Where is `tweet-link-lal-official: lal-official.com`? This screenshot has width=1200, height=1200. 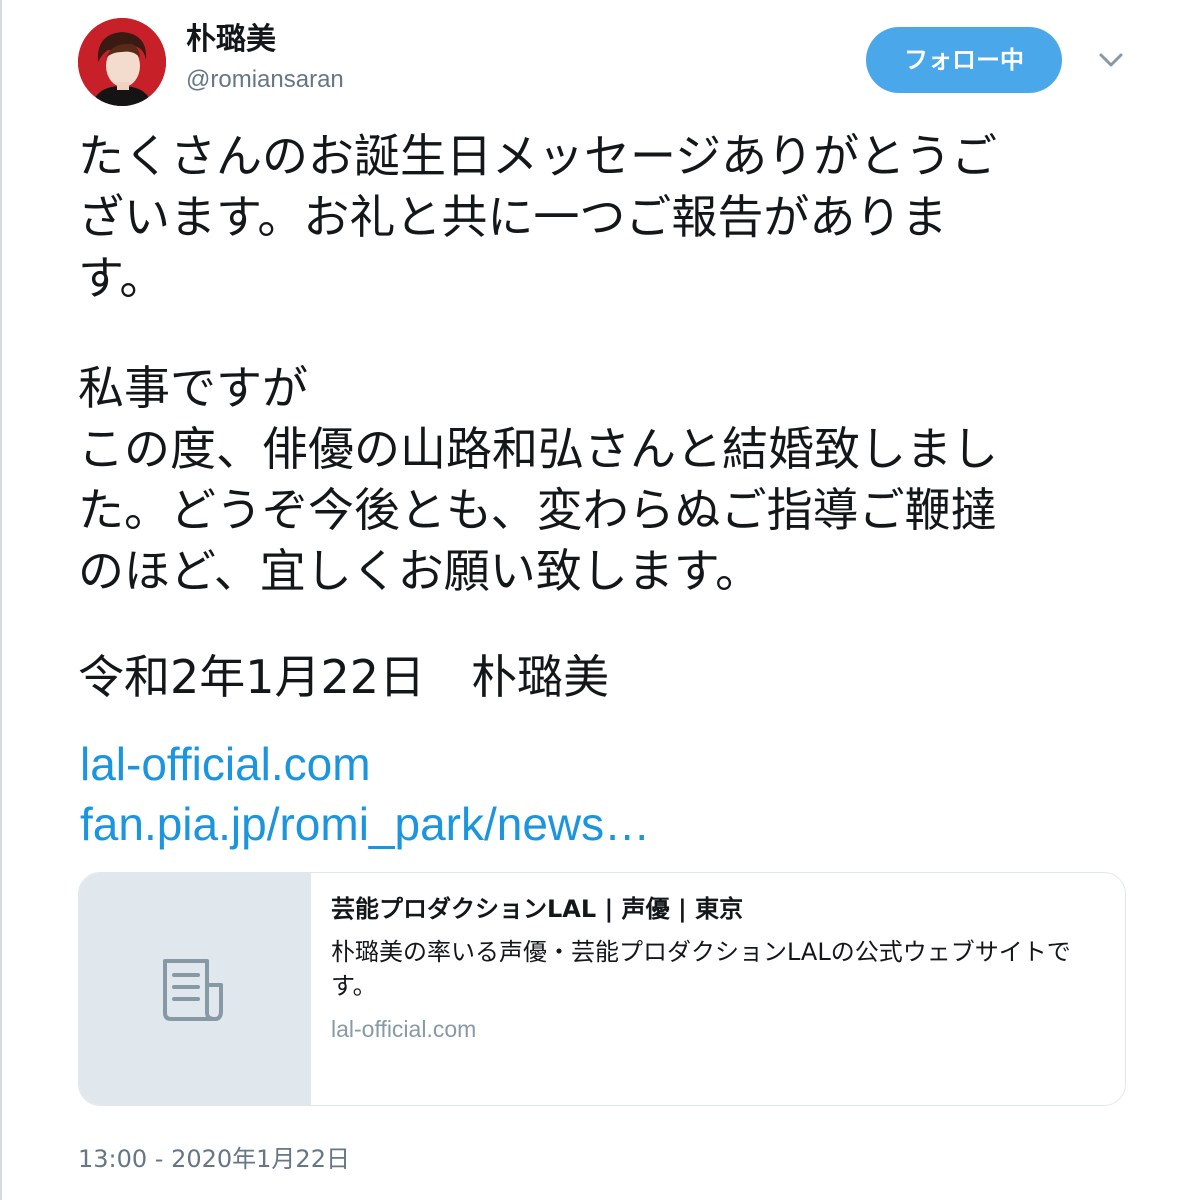
tweet-link-lal-official: lal-official.com is located at coordinates (225, 764).